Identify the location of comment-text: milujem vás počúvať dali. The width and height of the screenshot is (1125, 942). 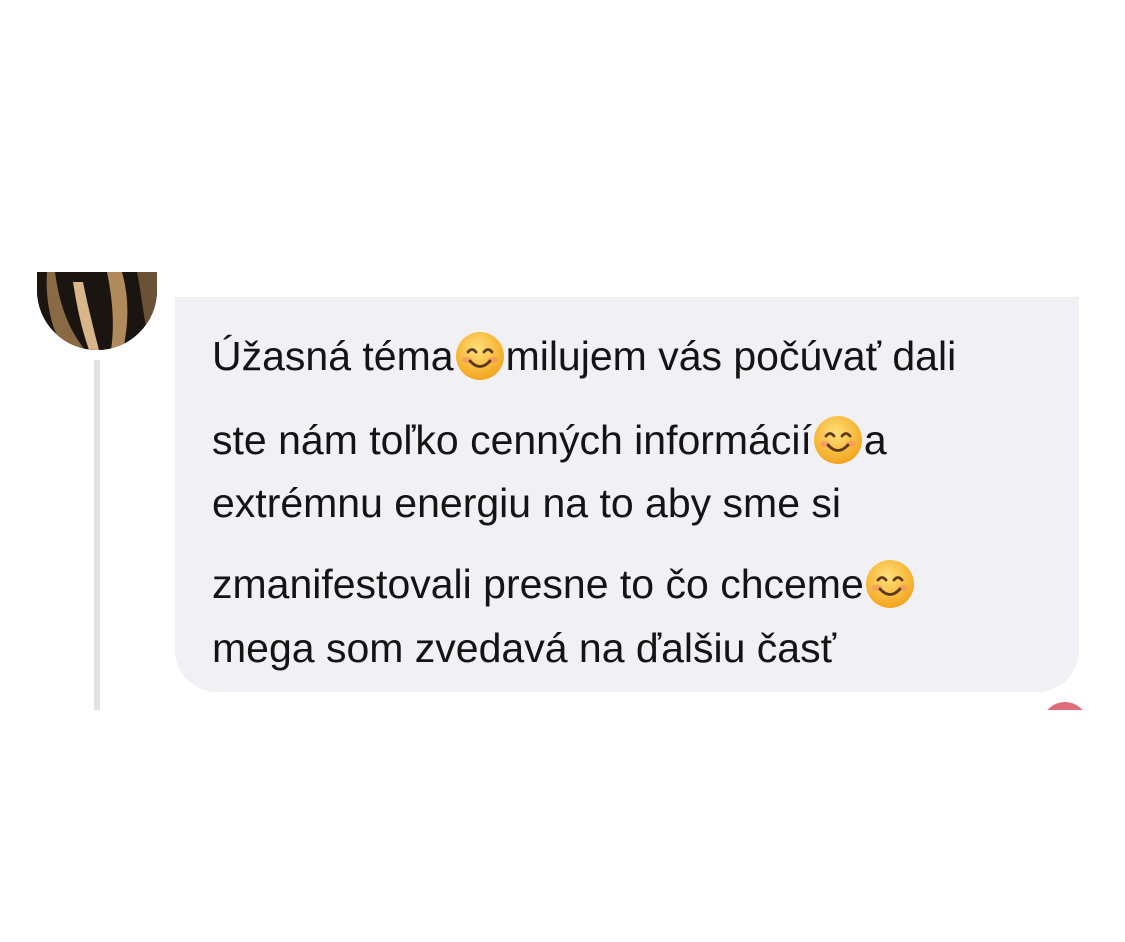
(731, 356).